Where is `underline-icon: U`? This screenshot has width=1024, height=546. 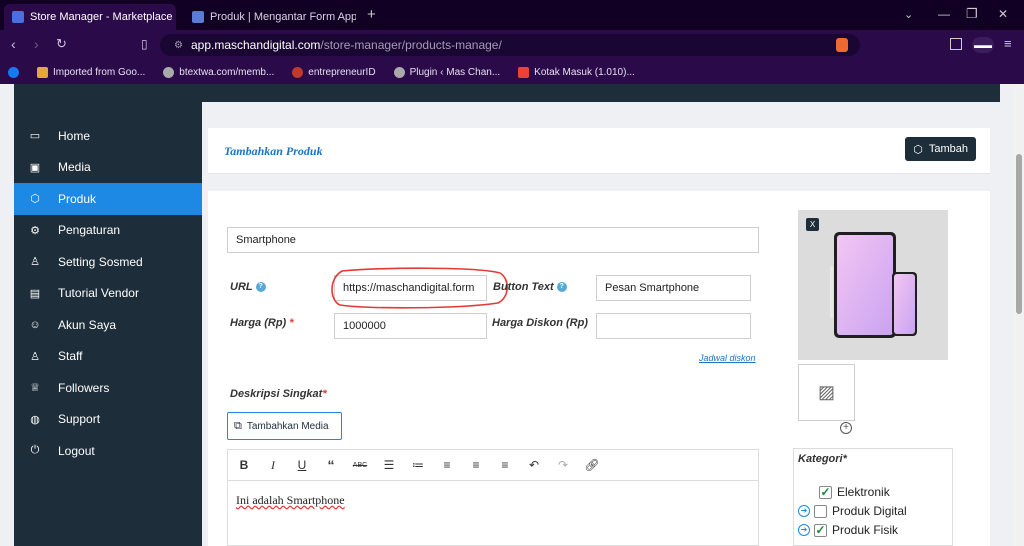
underline-icon: U is located at coordinates (302, 465).